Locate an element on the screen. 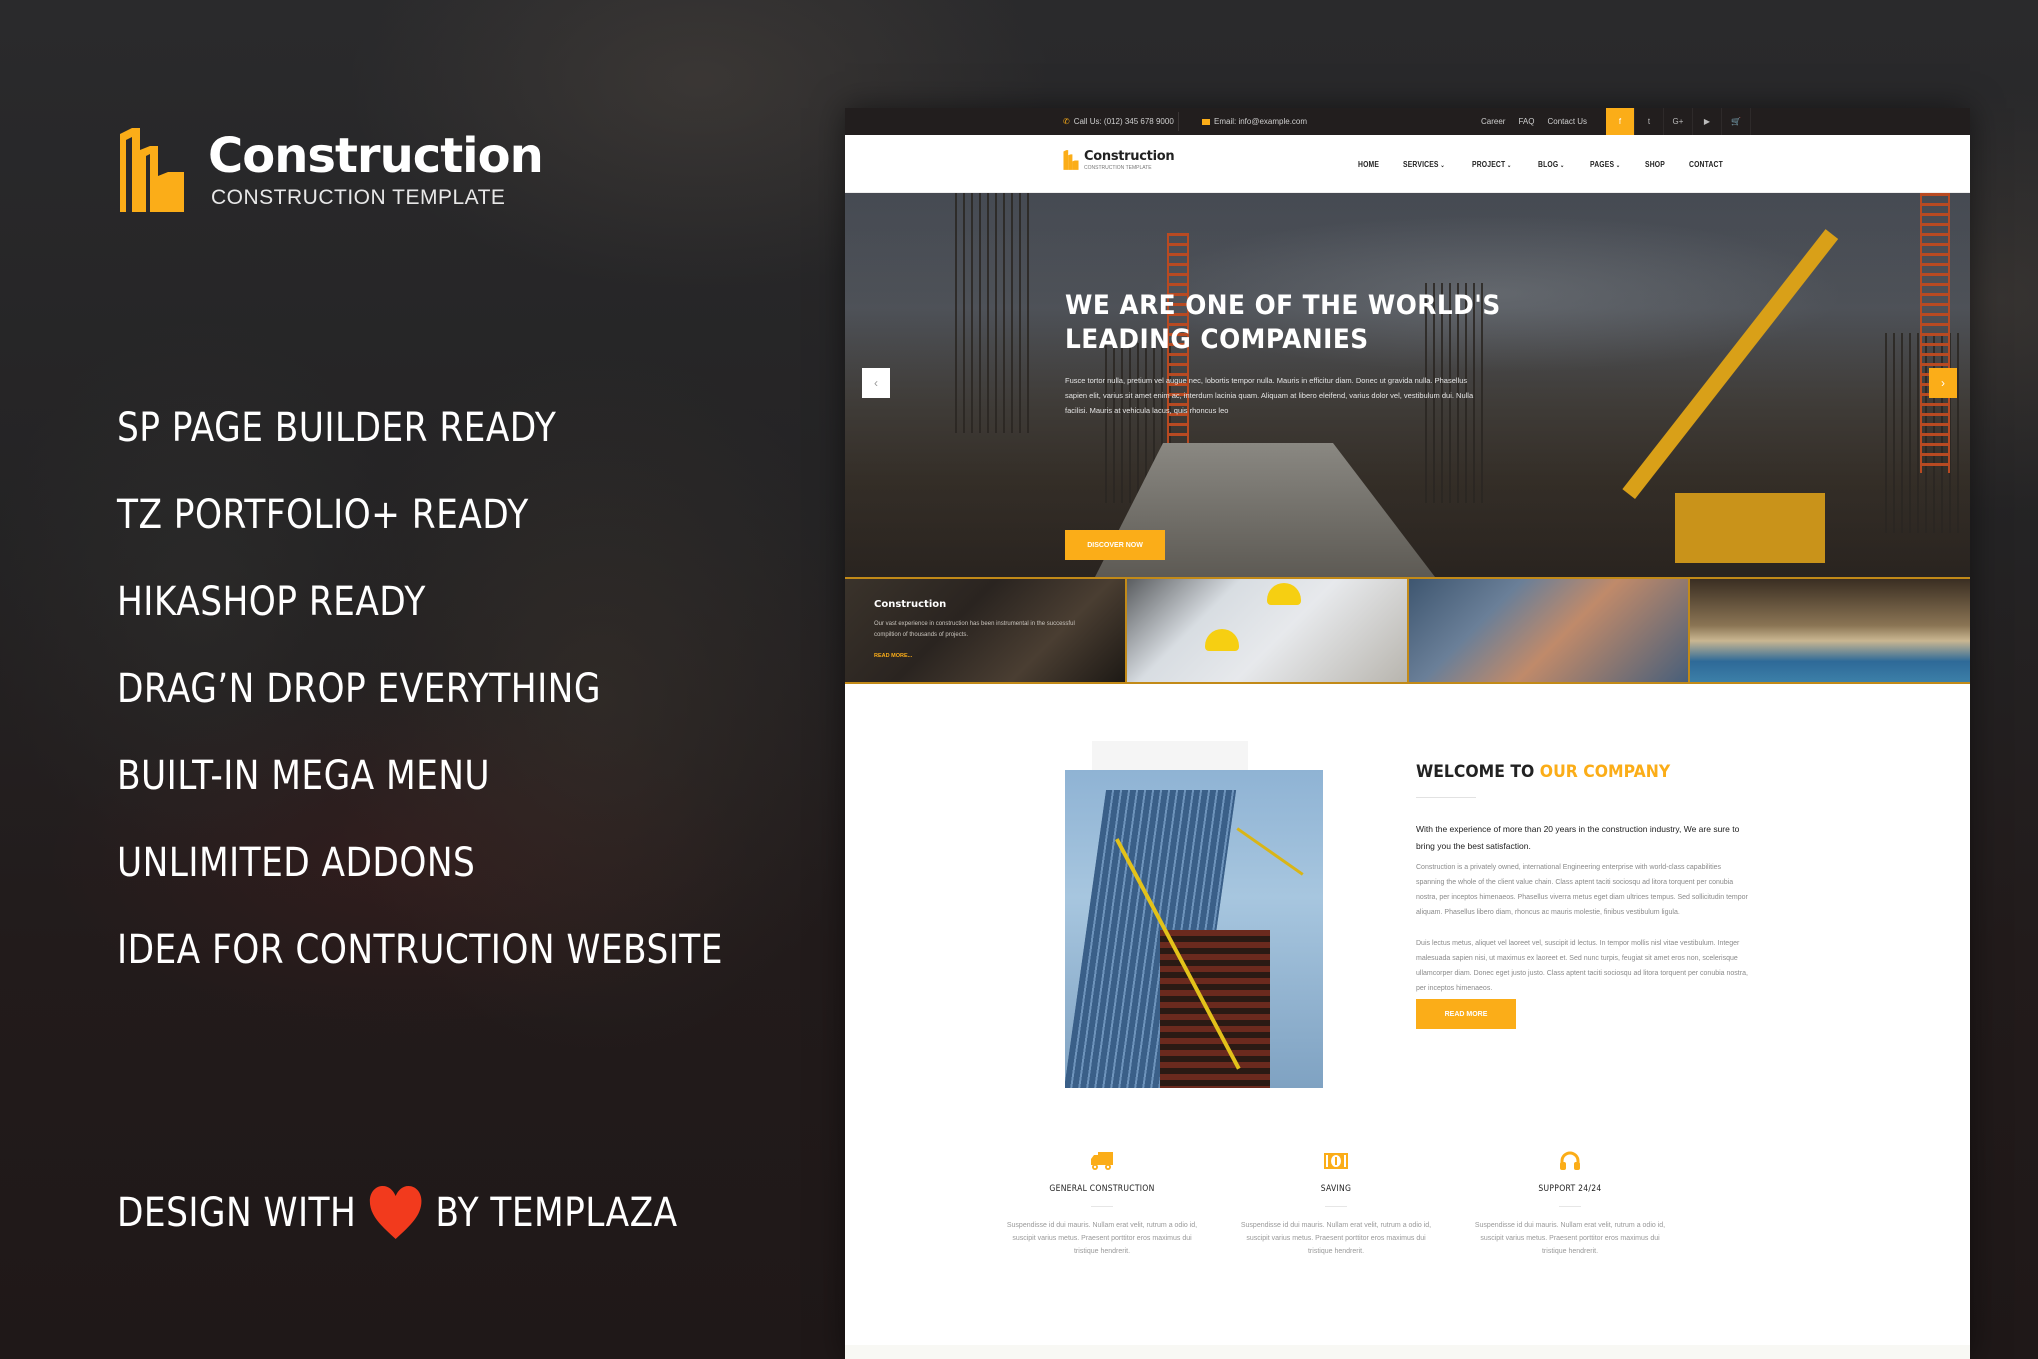 The height and width of the screenshot is (1359, 2038). nav-item-home: HOME is located at coordinates (1368, 164).